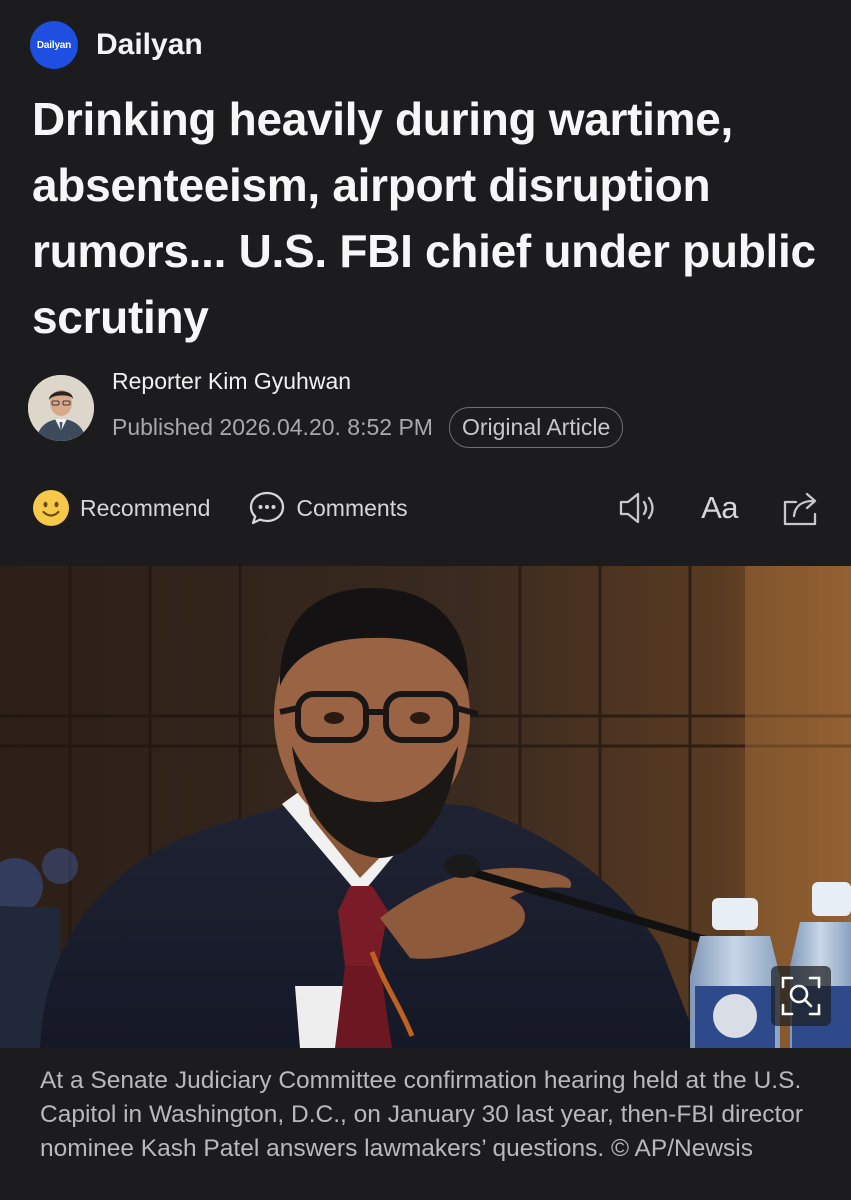 The image size is (851, 1200). Describe the element at coordinates (352, 507) in the screenshot. I see `comments-label: Comments` at that location.